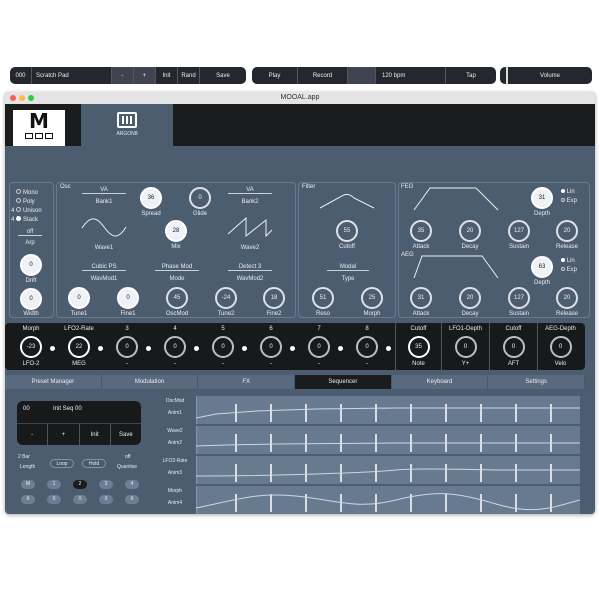  Describe the element at coordinates (104, 227) in the screenshot. I see `wave1-display` at that location.